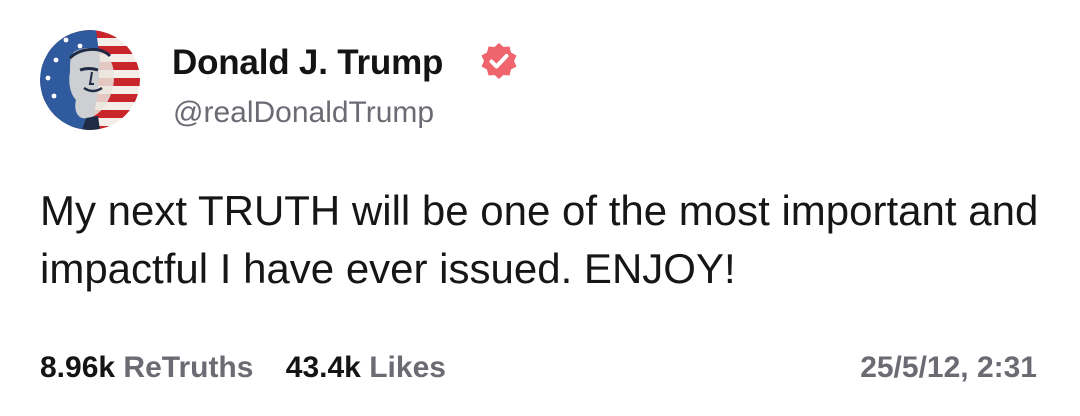 This screenshot has height=416, width=1080. I want to click on likes-count: 43.4k, so click(323, 367).